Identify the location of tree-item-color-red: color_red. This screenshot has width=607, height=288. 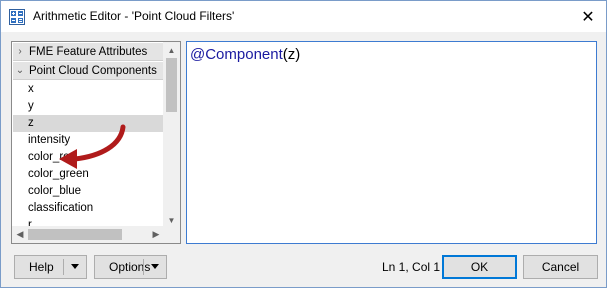
(88, 157).